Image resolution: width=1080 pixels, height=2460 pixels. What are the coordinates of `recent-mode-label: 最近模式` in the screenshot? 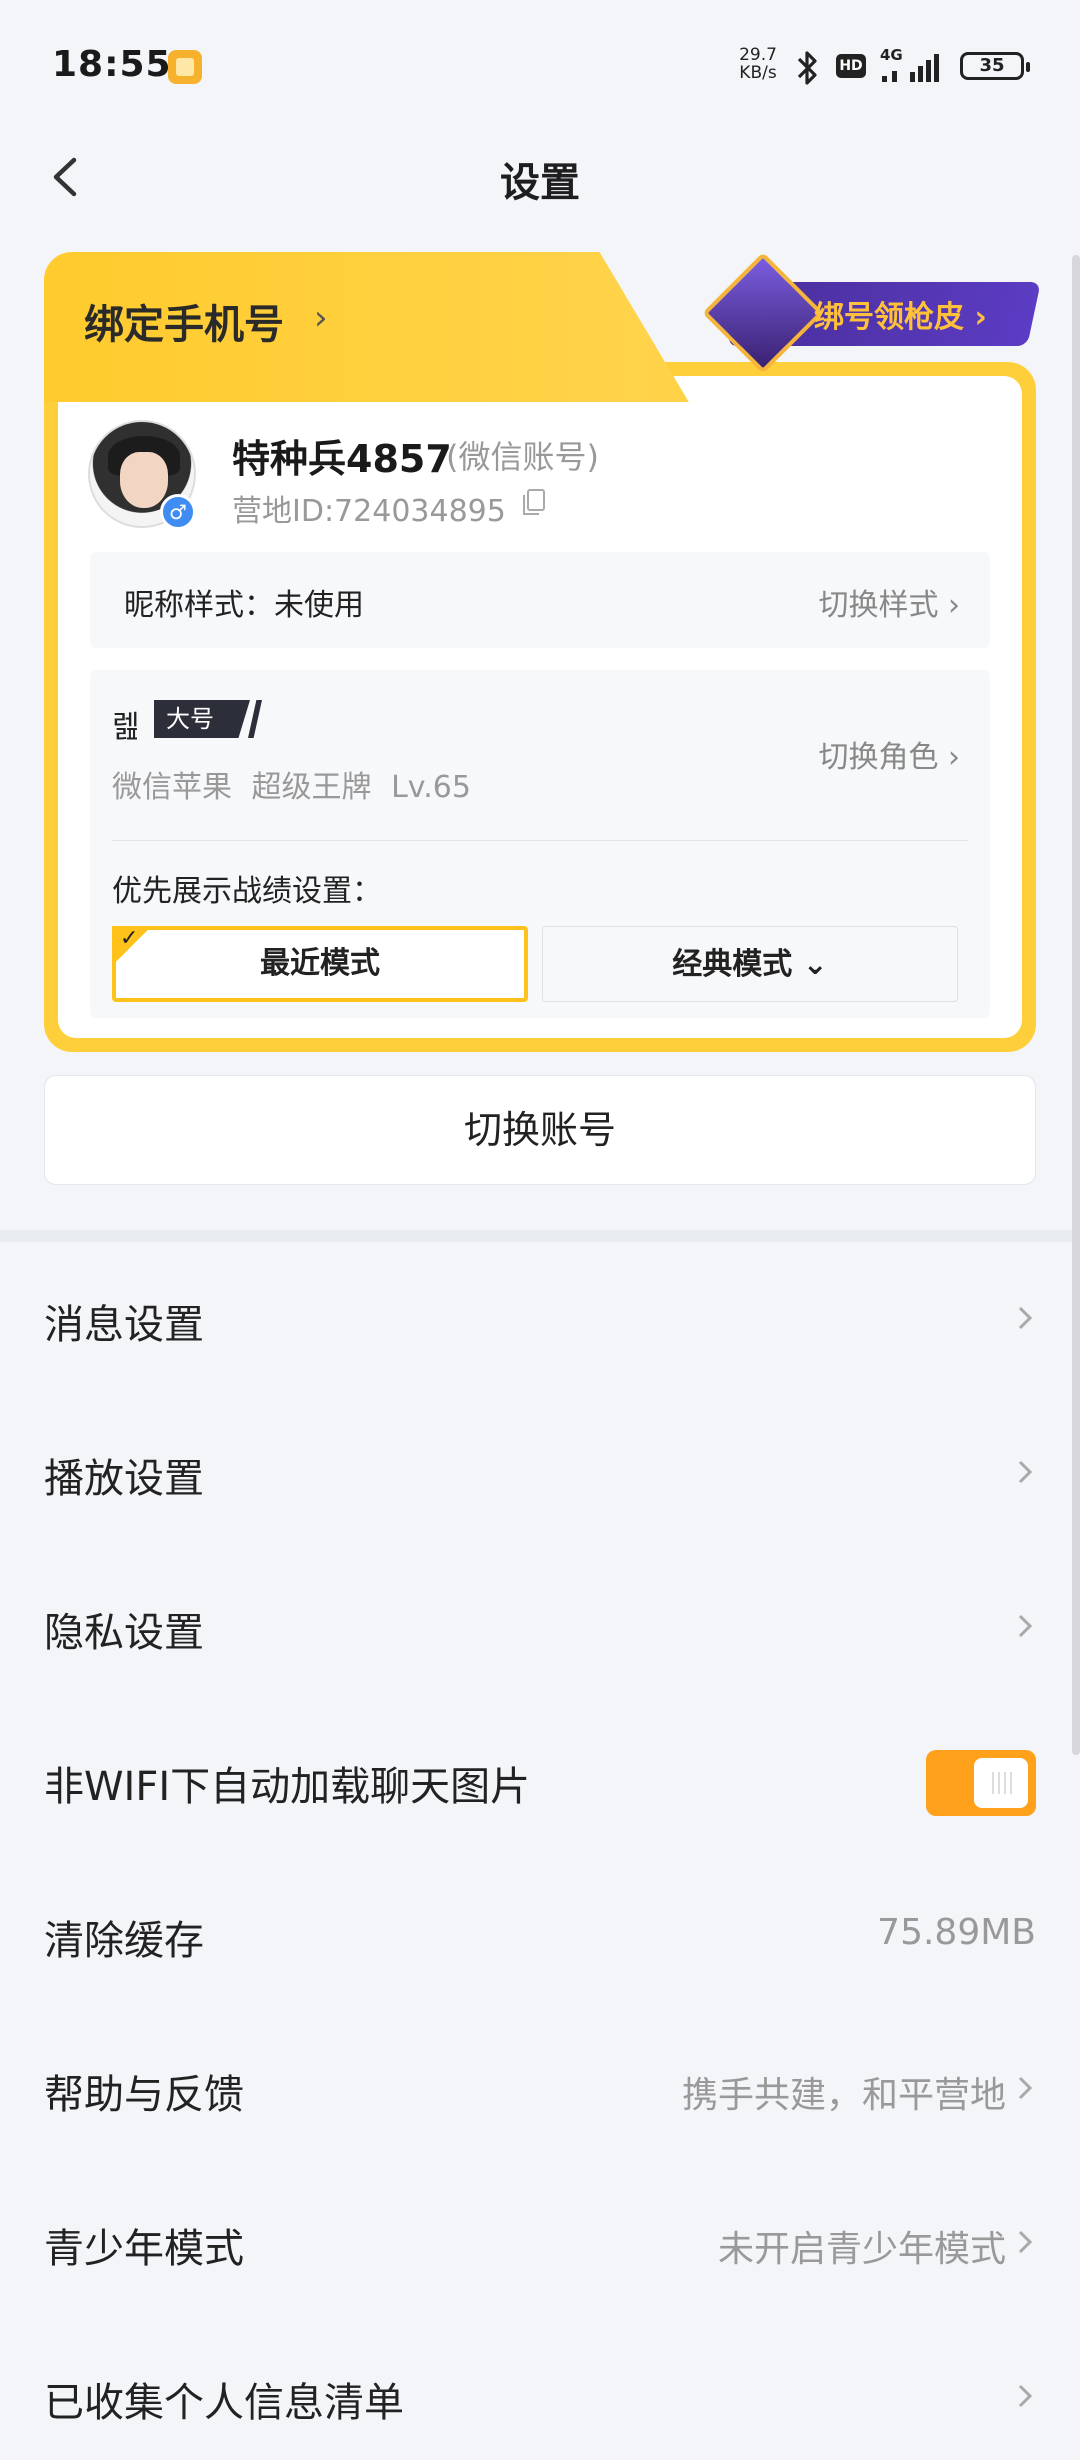 It's located at (320, 963).